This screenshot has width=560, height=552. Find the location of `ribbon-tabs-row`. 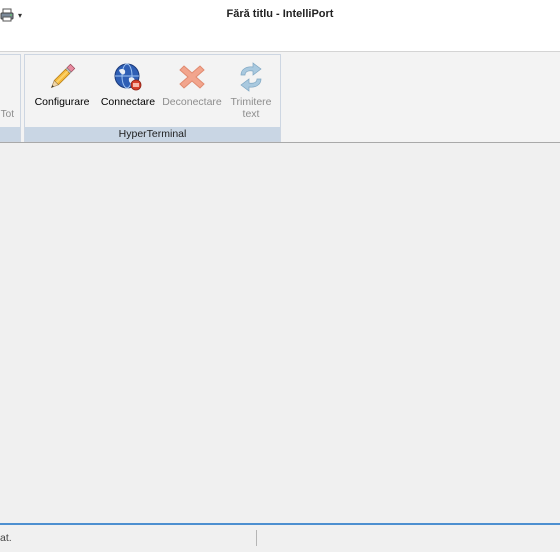

ribbon-tabs-row is located at coordinates (280, 40).